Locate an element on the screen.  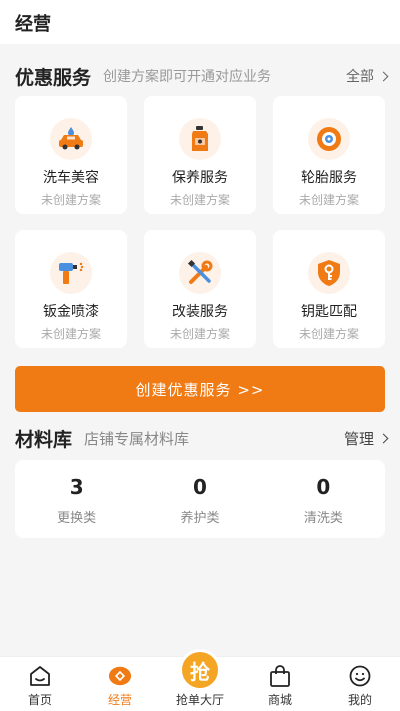
service-card-key-matching: 钥匙匹配 未创建方案 is located at coordinates (329, 289).